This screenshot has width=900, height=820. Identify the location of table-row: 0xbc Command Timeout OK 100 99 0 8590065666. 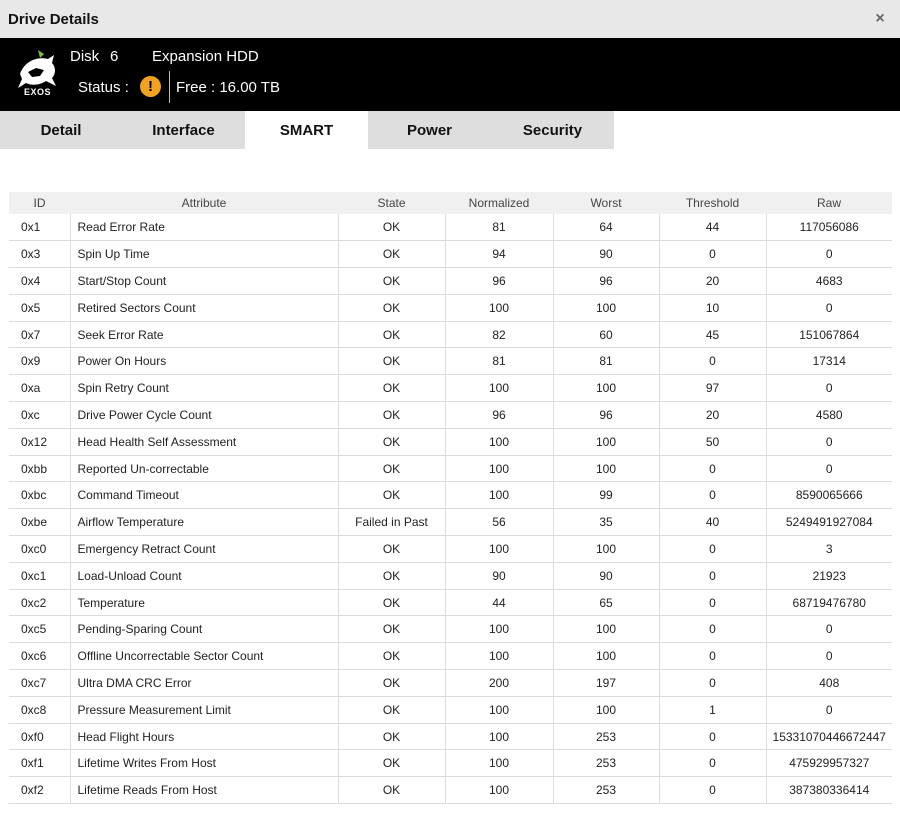
(450, 495).